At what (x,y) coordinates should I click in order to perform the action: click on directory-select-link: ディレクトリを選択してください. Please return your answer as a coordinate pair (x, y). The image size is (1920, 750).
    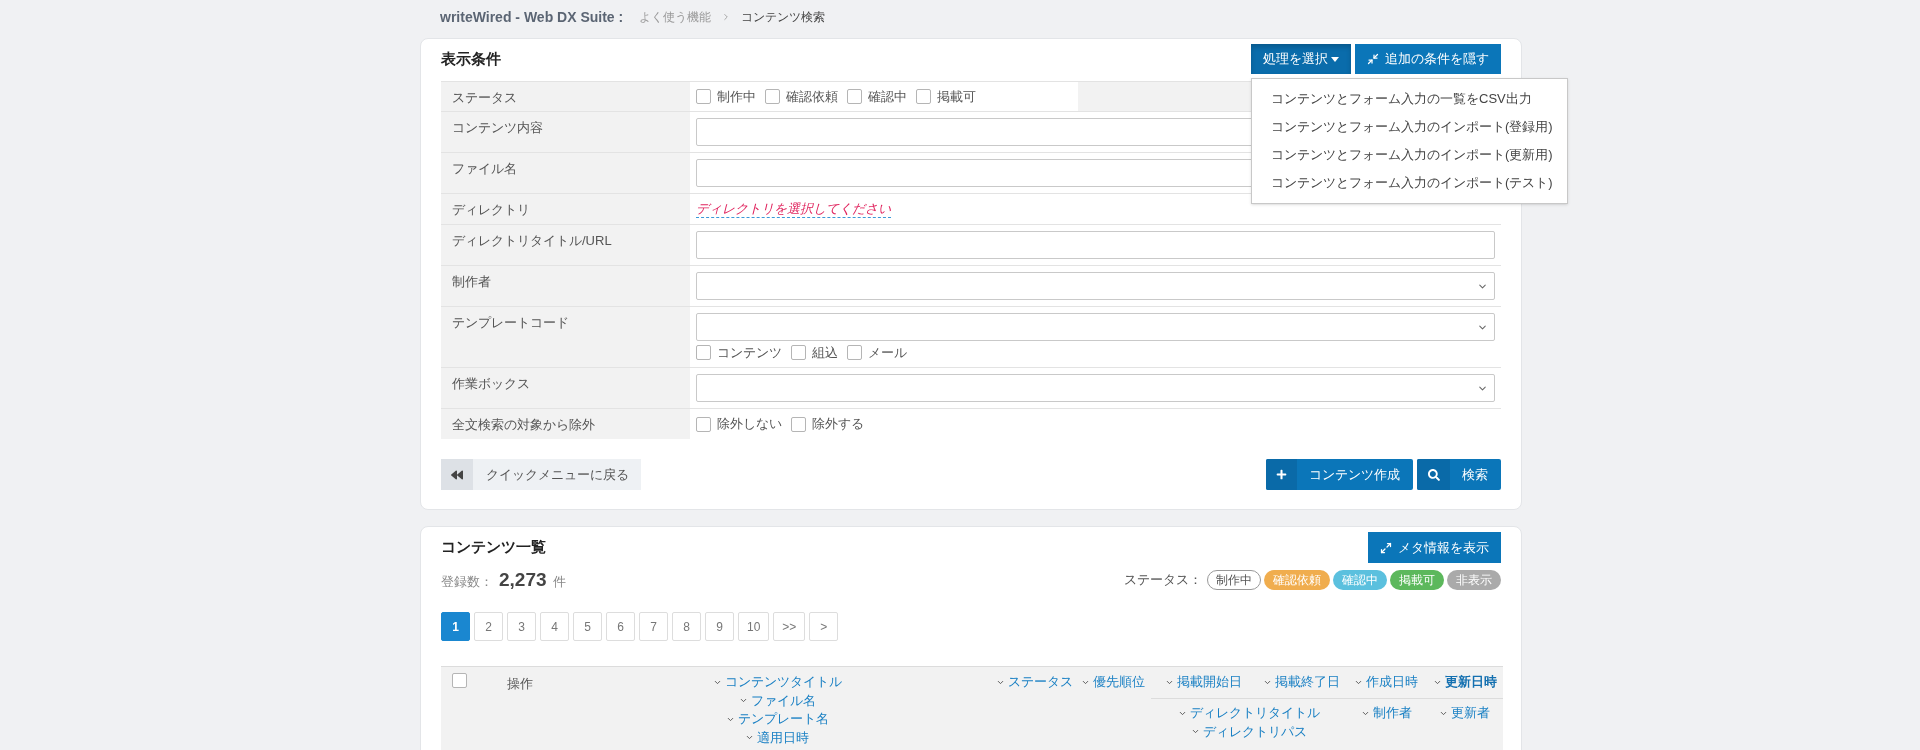
    Looking at the image, I should click on (793, 209).